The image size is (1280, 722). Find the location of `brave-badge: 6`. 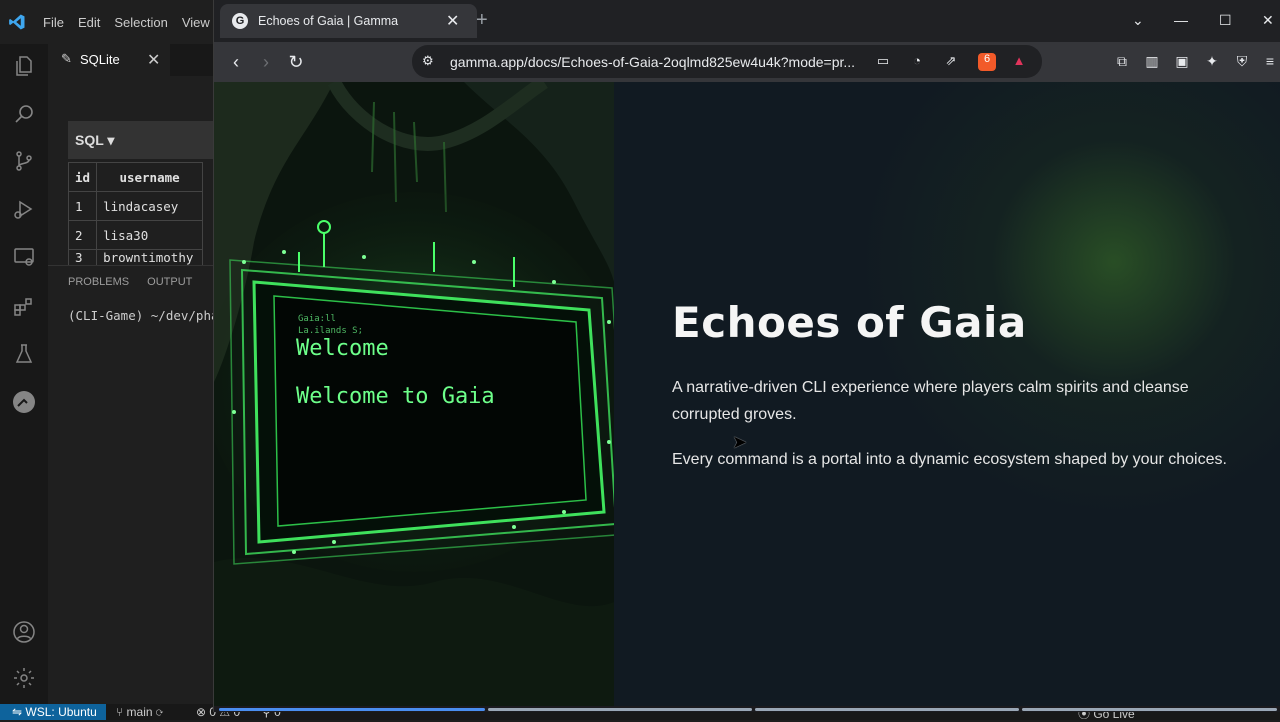

brave-badge: 6 is located at coordinates (987, 59).